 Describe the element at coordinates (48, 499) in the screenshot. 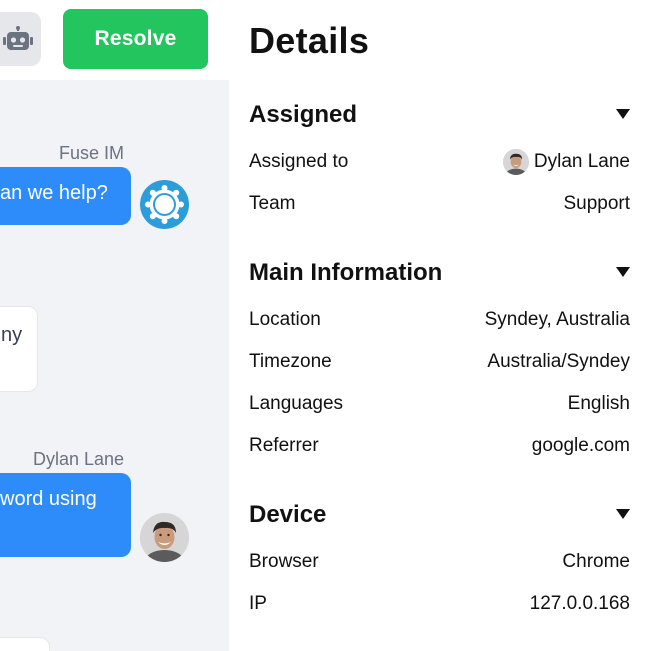

I see `message-text: word using` at that location.